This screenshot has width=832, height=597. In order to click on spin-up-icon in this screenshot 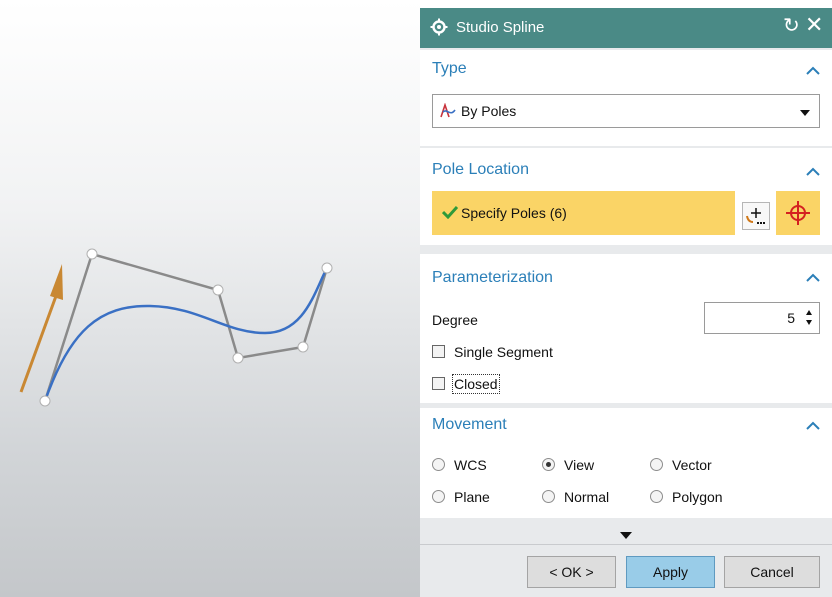, I will do `click(809, 312)`.